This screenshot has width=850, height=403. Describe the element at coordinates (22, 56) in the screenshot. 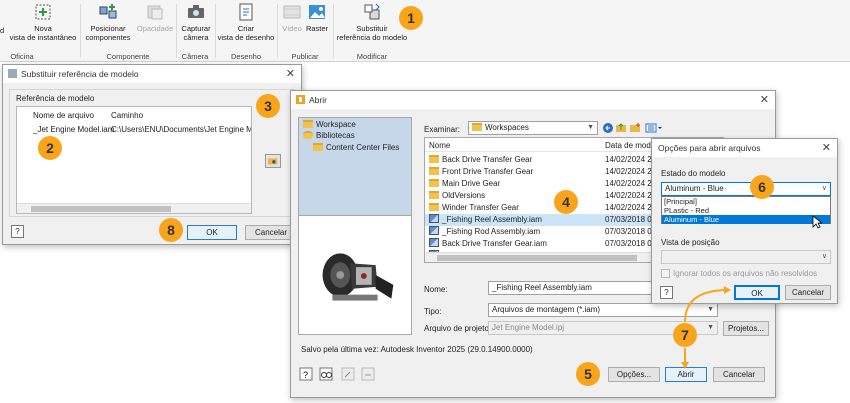

I see `group-label-oficina: Oficina` at that location.